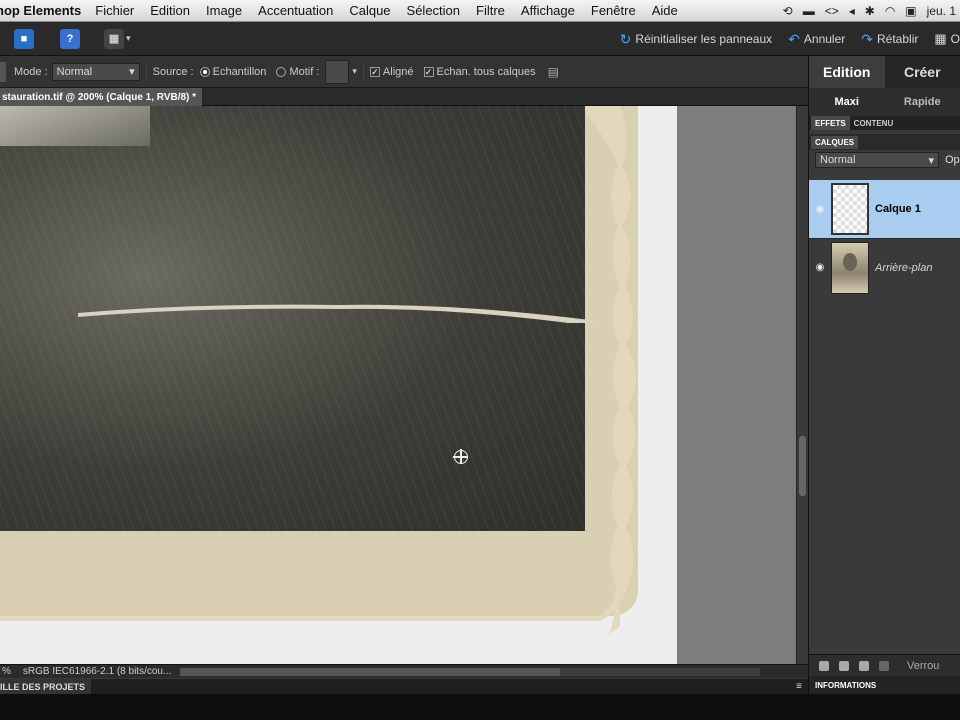 This screenshot has width=960, height=720. Describe the element at coordinates (338, 313) in the screenshot. I see `photo-tear-damage` at that location.